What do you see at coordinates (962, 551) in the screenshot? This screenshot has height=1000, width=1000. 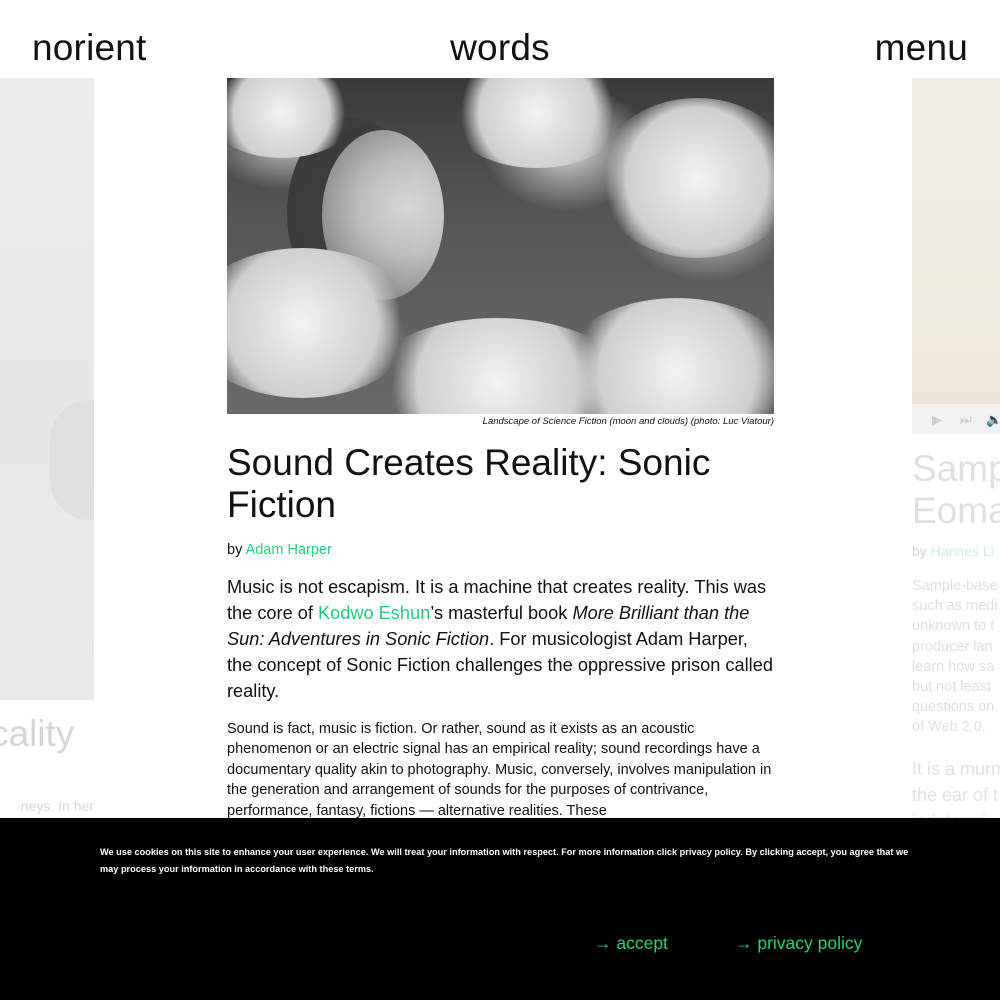 I see `next-article-author-link: Hannes Li` at bounding box center [962, 551].